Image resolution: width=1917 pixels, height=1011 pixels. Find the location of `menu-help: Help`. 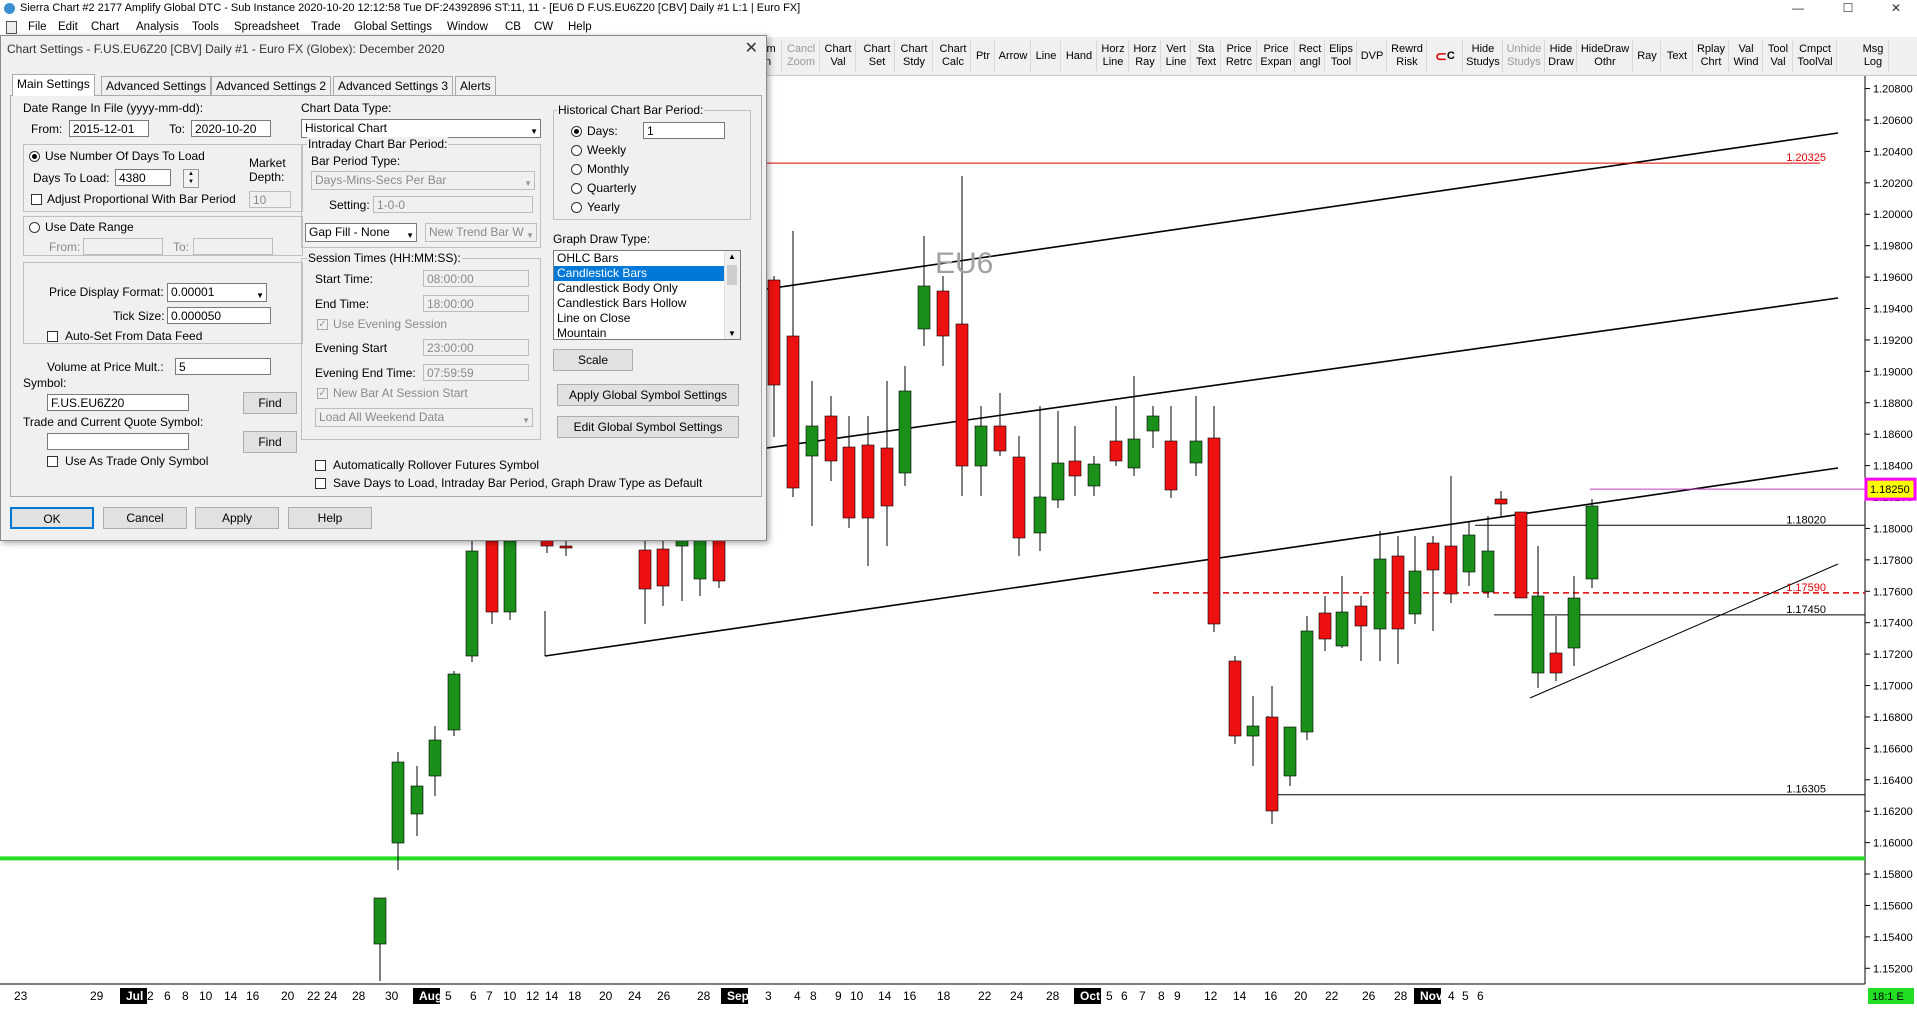

menu-help: Help is located at coordinates (580, 27).